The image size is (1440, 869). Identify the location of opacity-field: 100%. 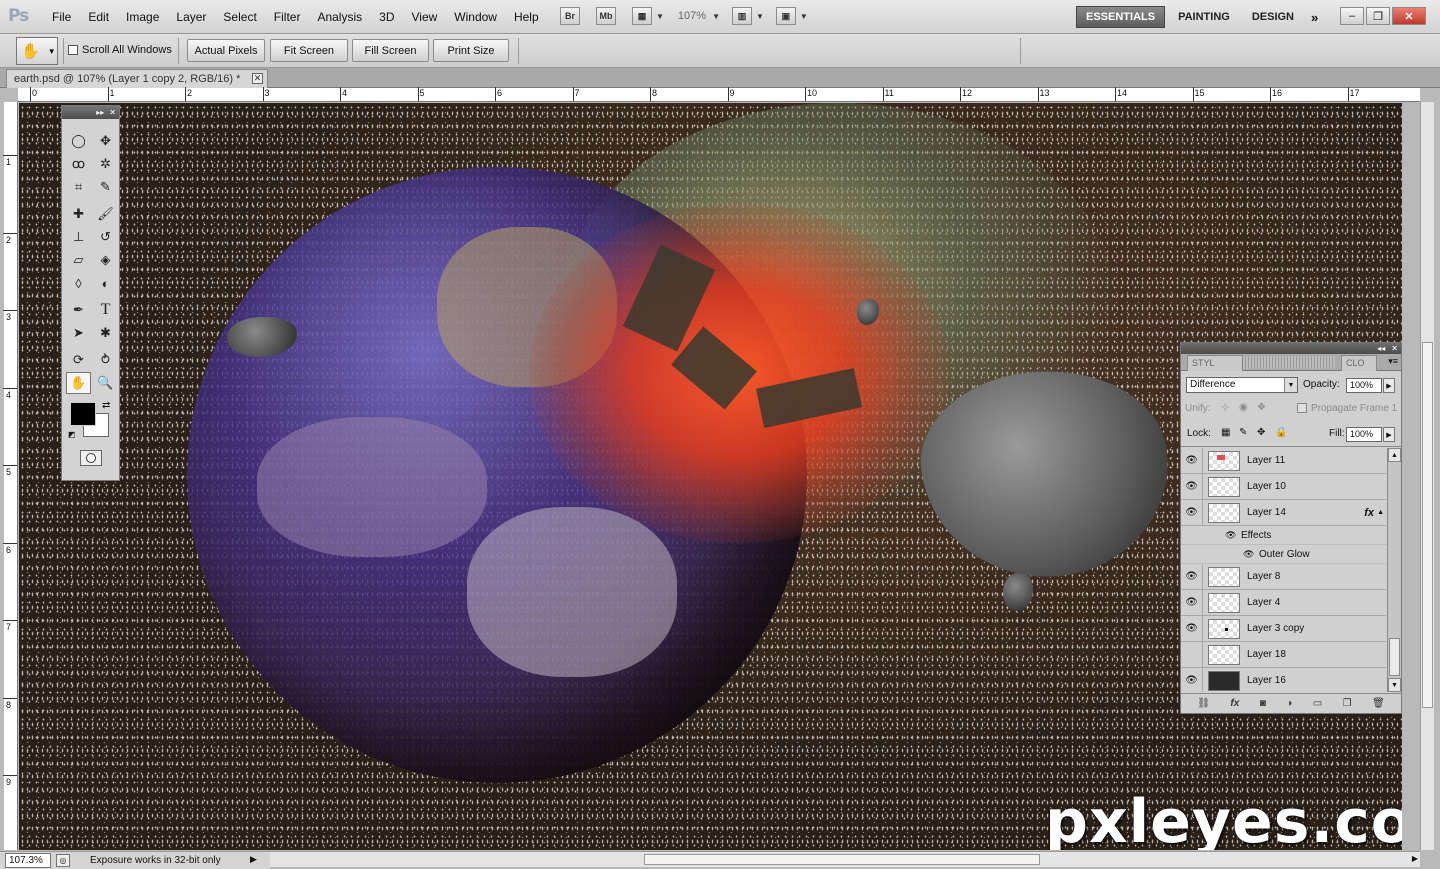
(1364, 385).